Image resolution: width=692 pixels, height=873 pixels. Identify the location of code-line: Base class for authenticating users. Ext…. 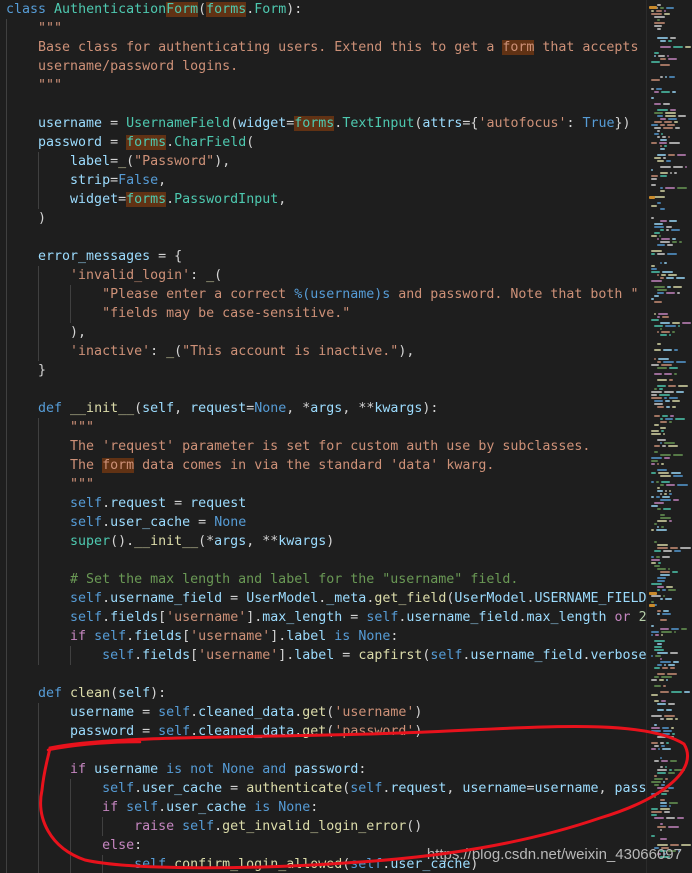
(322, 47).